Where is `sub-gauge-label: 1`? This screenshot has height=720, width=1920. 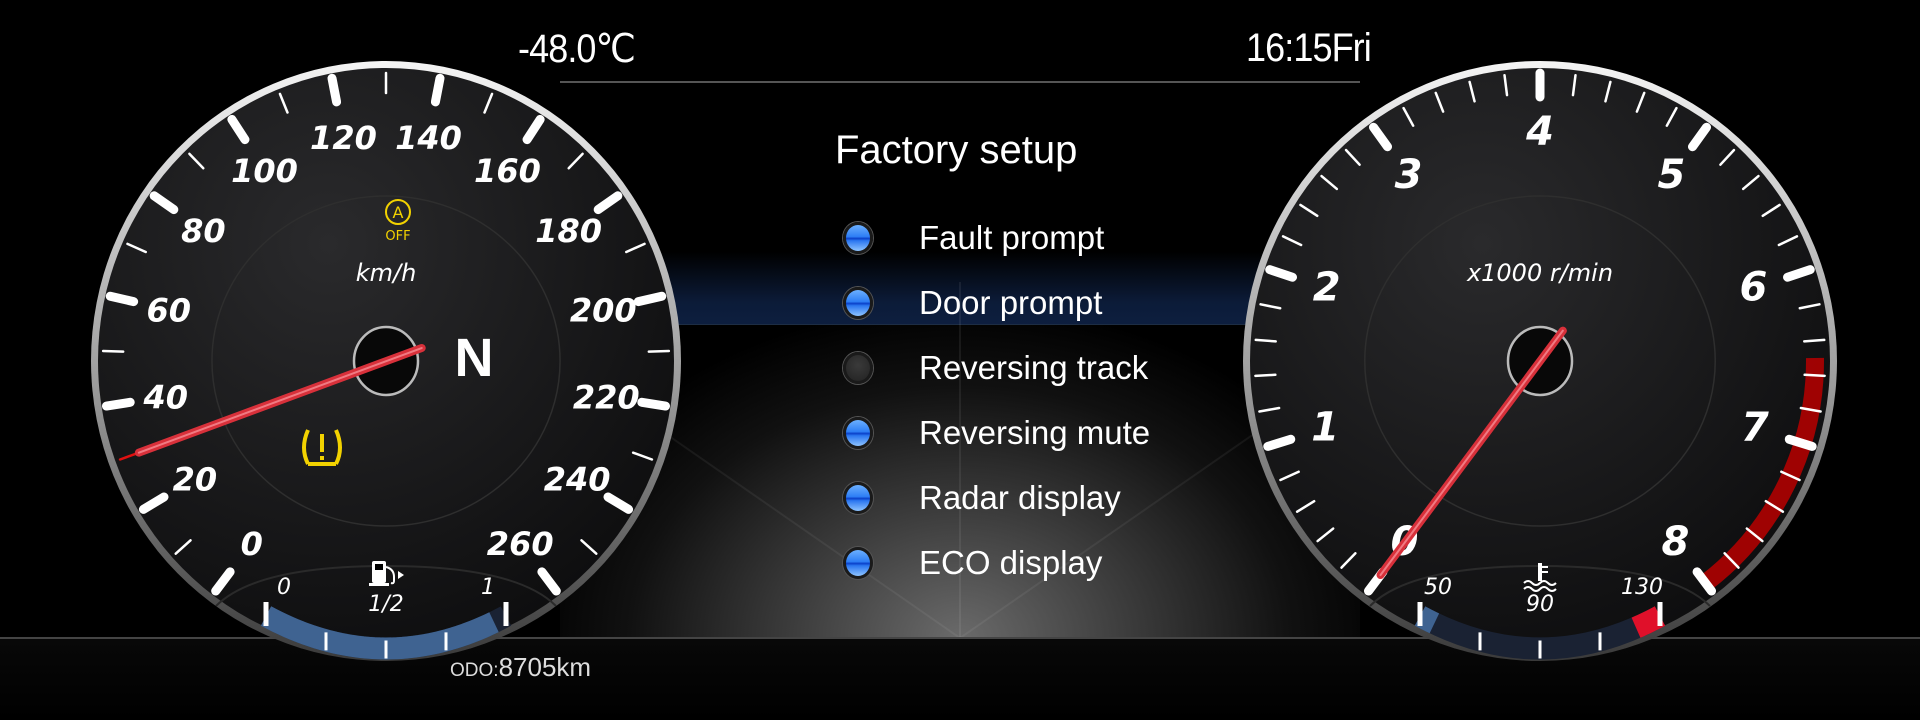 sub-gauge-label: 1 is located at coordinates (488, 587).